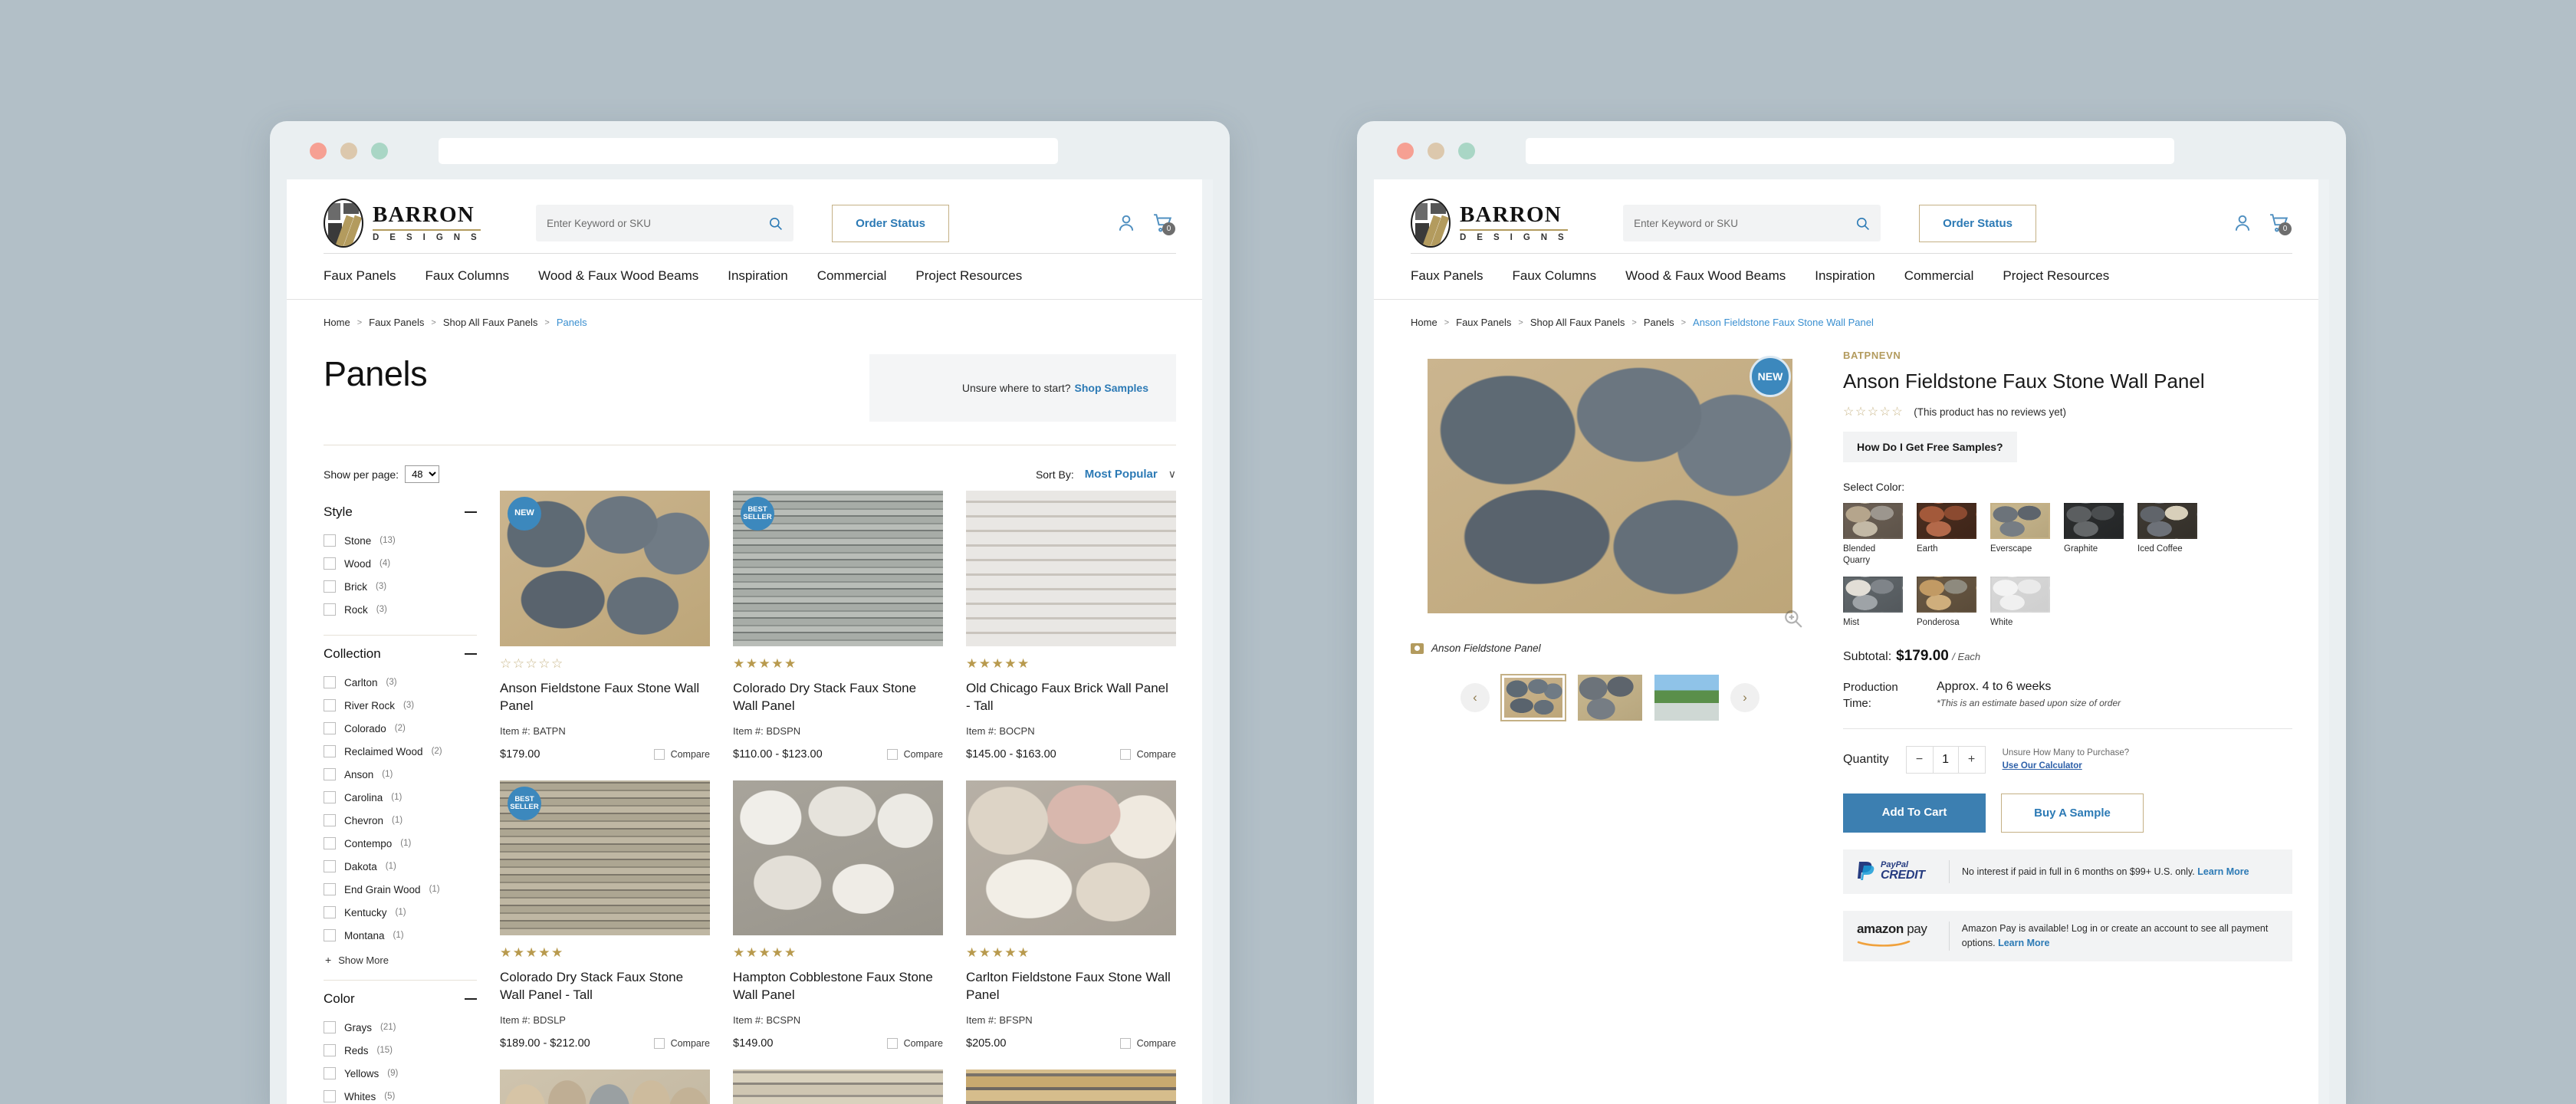 This screenshot has height=1104, width=2576. What do you see at coordinates (1121, 475) in the screenshot?
I see `sort-by-value: Most Popular` at bounding box center [1121, 475].